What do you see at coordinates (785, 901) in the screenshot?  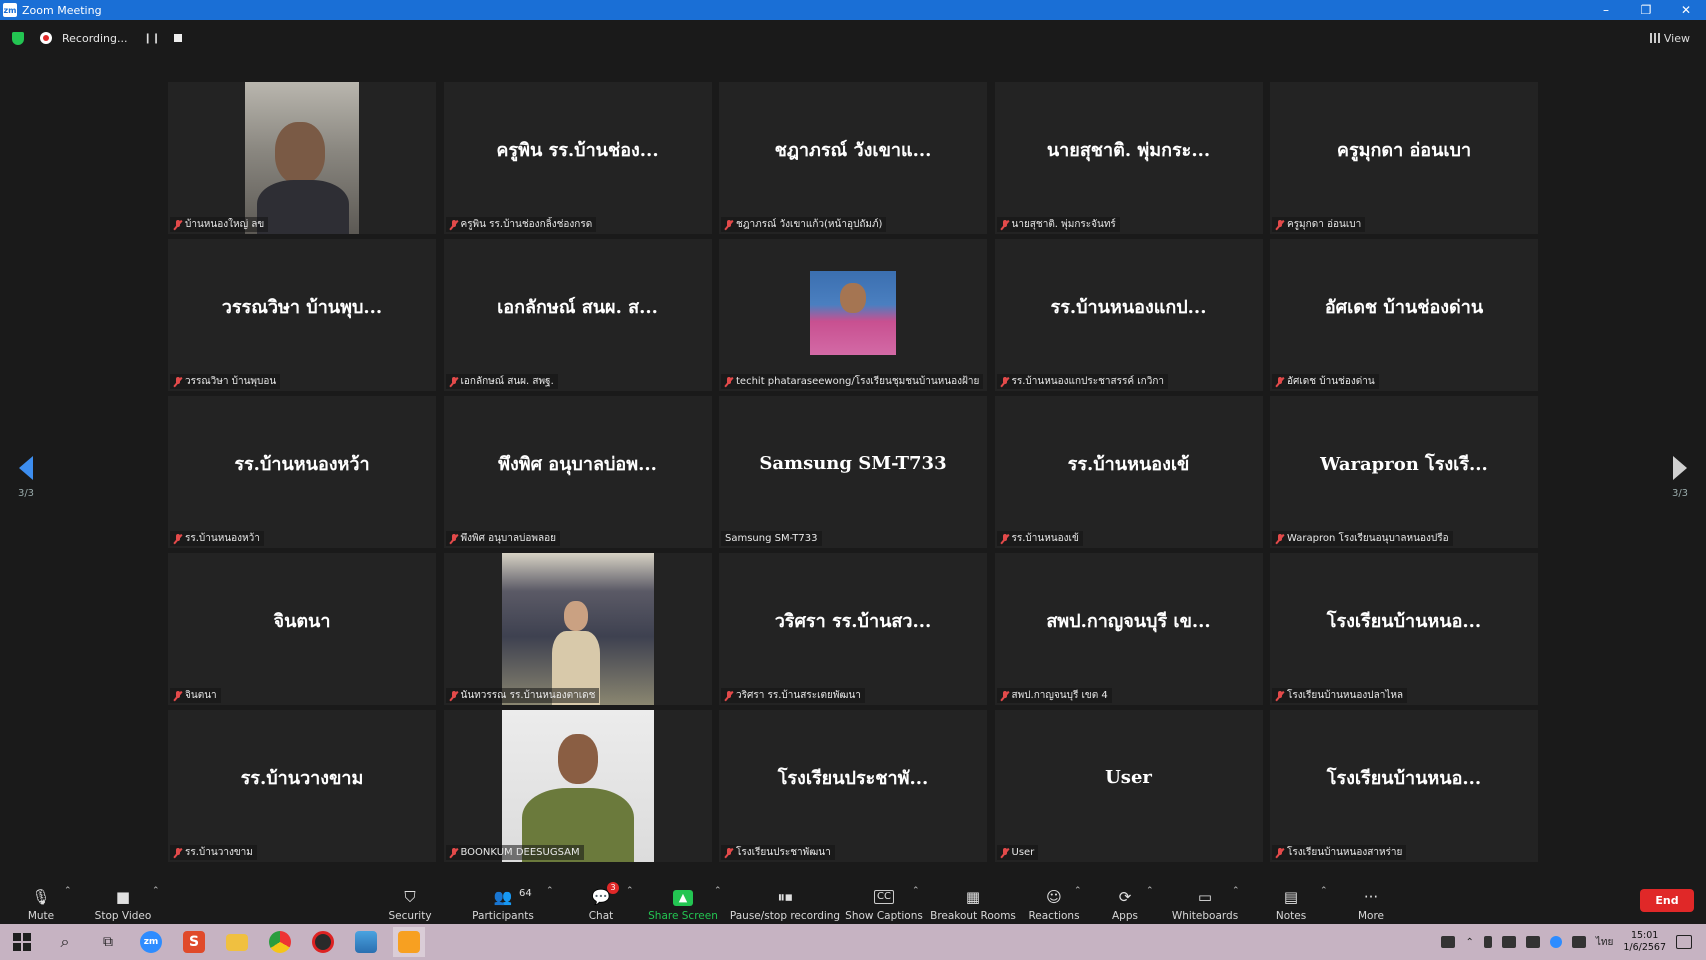 I see `pause-stop-recording-button: ⏸⏹ Pause/stop recording` at bounding box center [785, 901].